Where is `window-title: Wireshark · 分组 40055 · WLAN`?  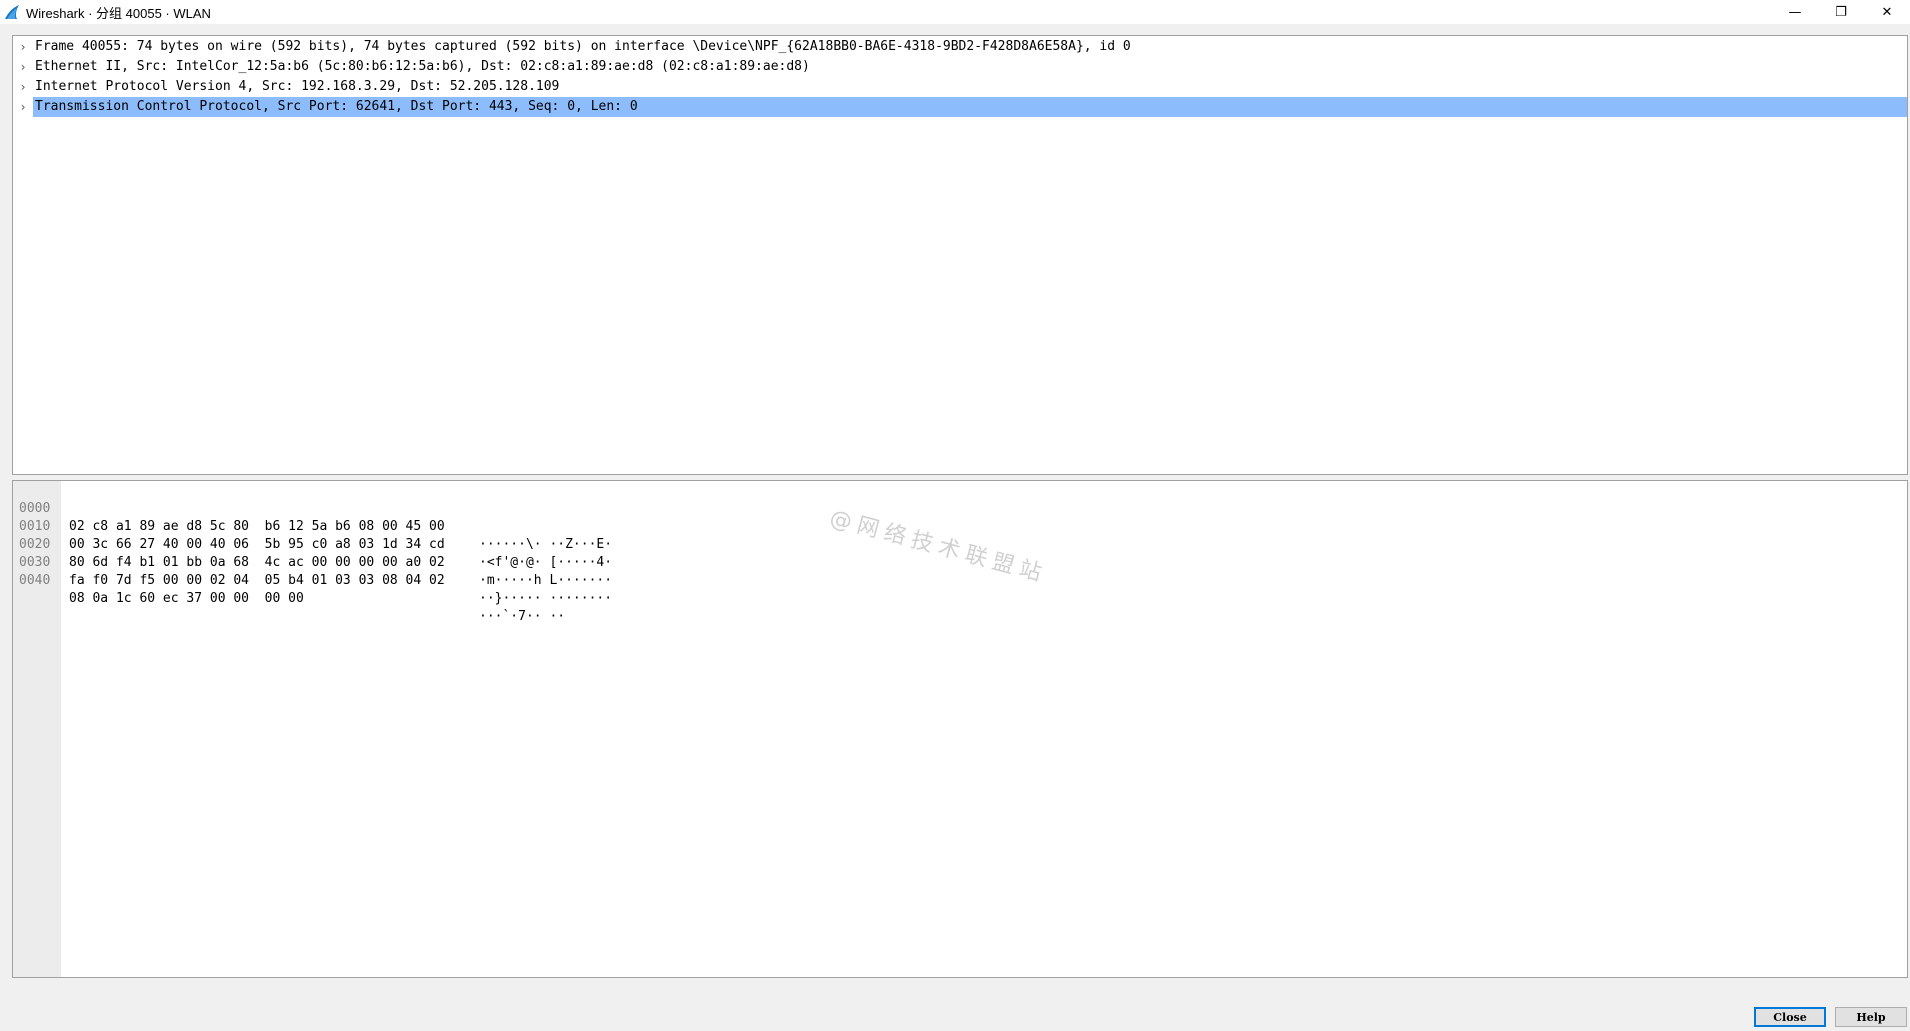 window-title: Wireshark · 分组 40055 · WLAN is located at coordinates (118, 13).